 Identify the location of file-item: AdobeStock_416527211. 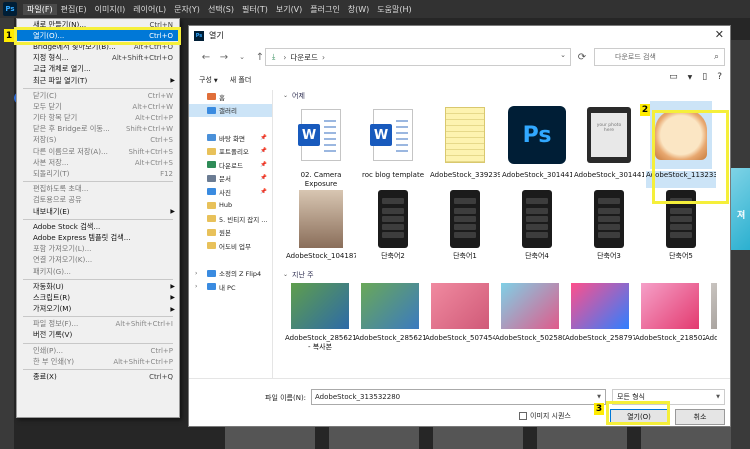
(711, 315).